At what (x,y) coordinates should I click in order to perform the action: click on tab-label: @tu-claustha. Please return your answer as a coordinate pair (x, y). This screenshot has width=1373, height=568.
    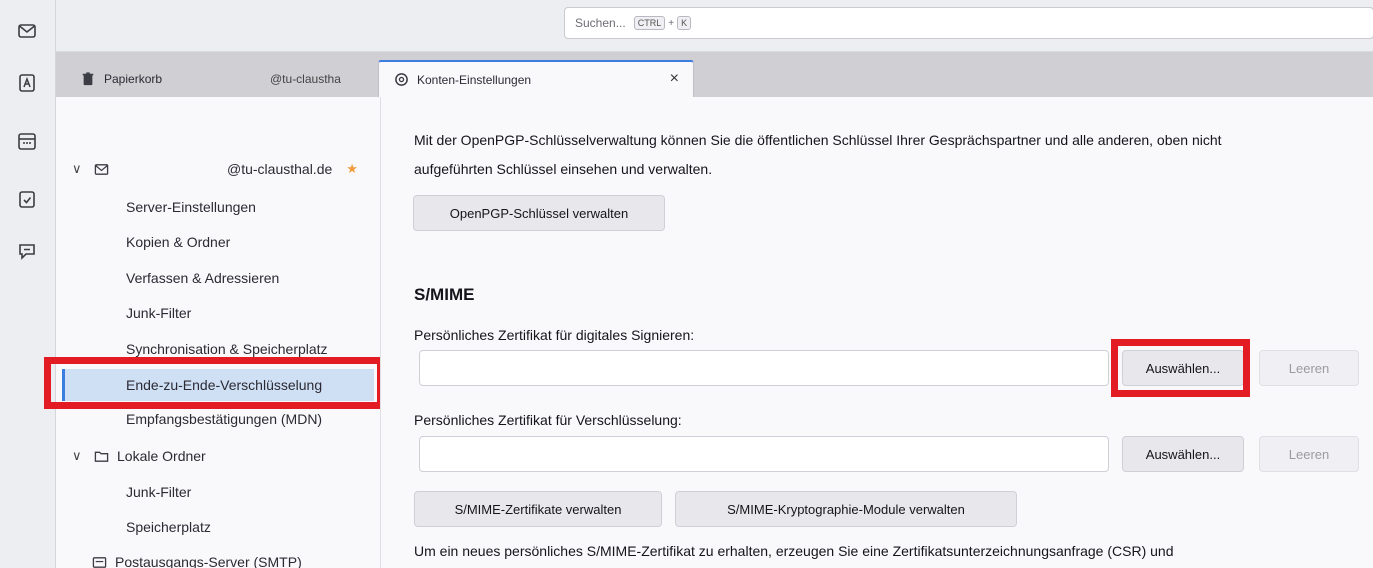
    Looking at the image, I should click on (305, 78).